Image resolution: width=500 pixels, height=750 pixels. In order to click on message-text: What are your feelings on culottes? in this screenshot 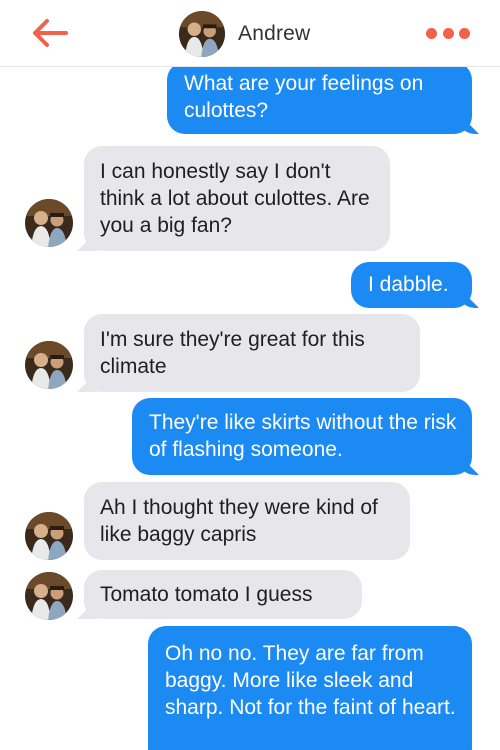, I will do `click(304, 97)`.